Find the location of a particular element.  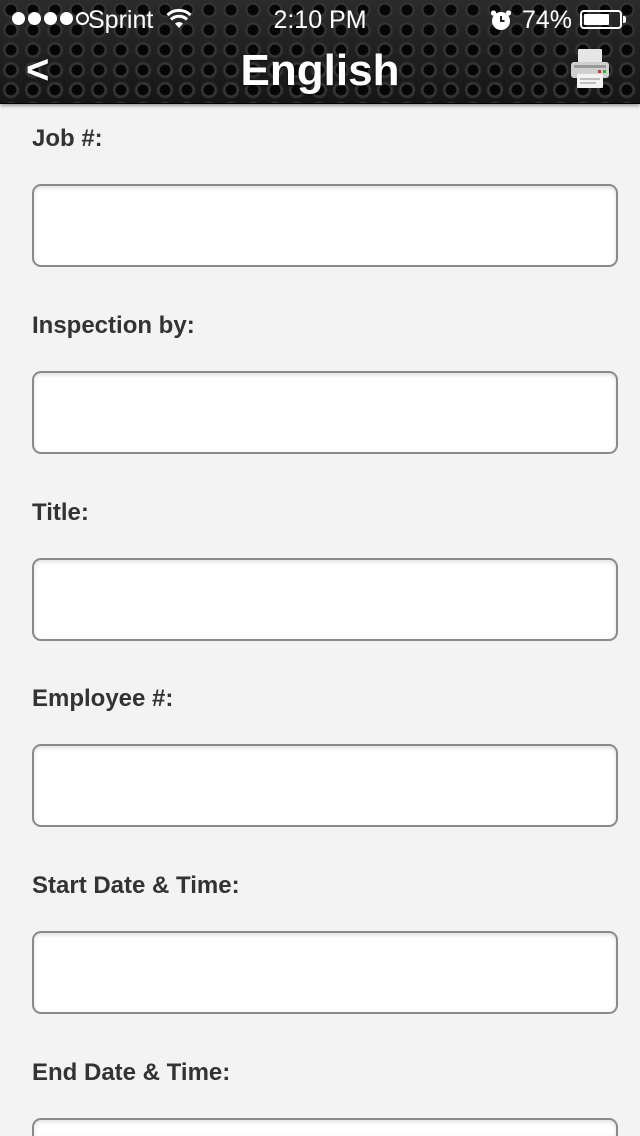

start-date-time-input is located at coordinates (325, 972).